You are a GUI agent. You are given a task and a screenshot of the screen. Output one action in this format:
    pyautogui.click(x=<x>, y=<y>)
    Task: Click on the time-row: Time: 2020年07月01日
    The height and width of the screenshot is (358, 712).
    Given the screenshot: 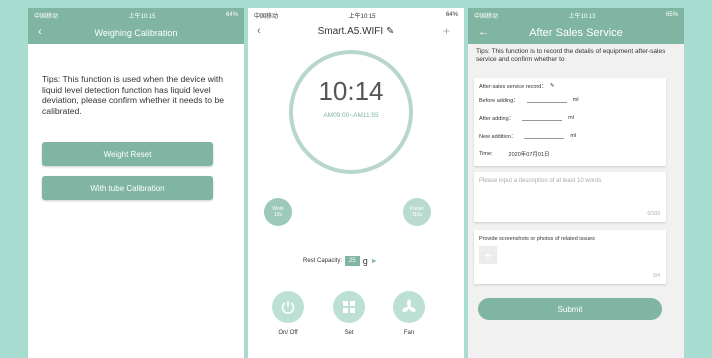 What is the action you would take?
    pyautogui.click(x=514, y=154)
    